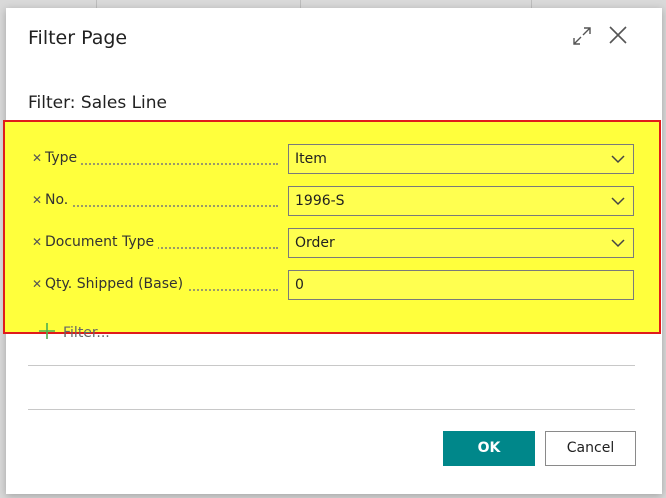 The width and height of the screenshot is (666, 498). I want to click on filter-row-qty-shipped: ✕ Qty. Shipped (Base) 0, so click(334, 285).